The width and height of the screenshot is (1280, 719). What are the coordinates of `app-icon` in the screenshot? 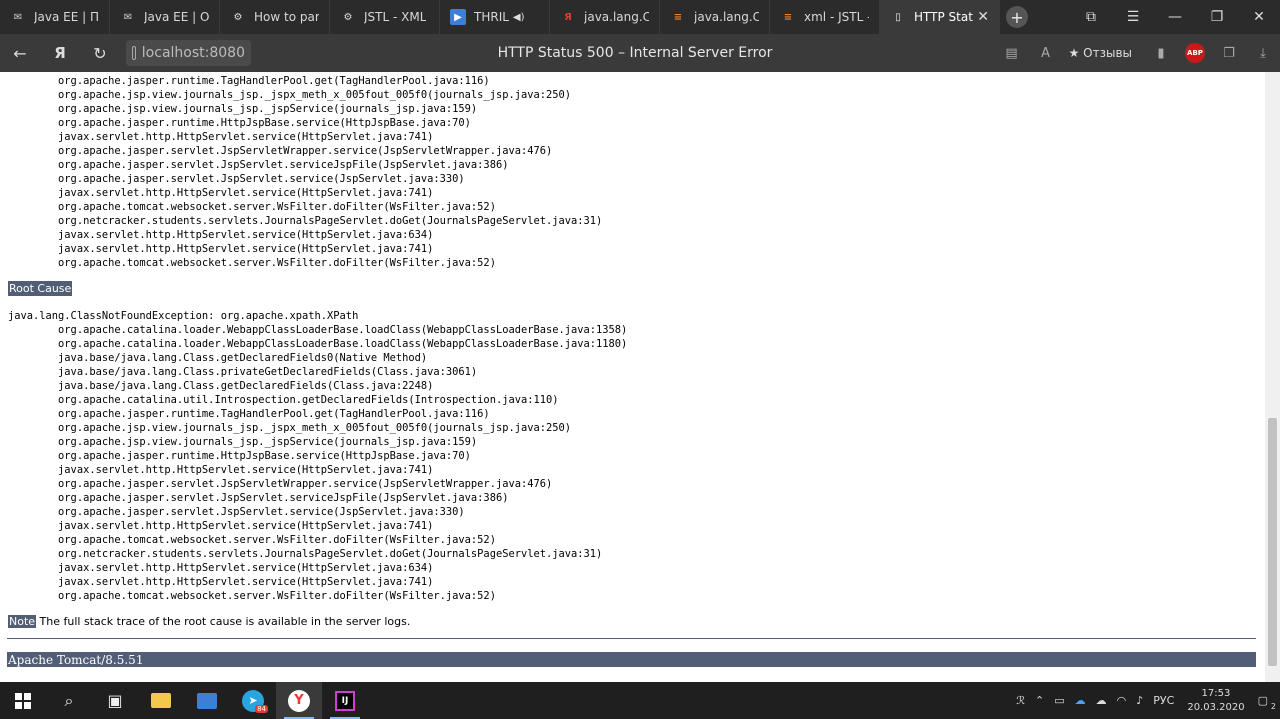 It's located at (207, 700).